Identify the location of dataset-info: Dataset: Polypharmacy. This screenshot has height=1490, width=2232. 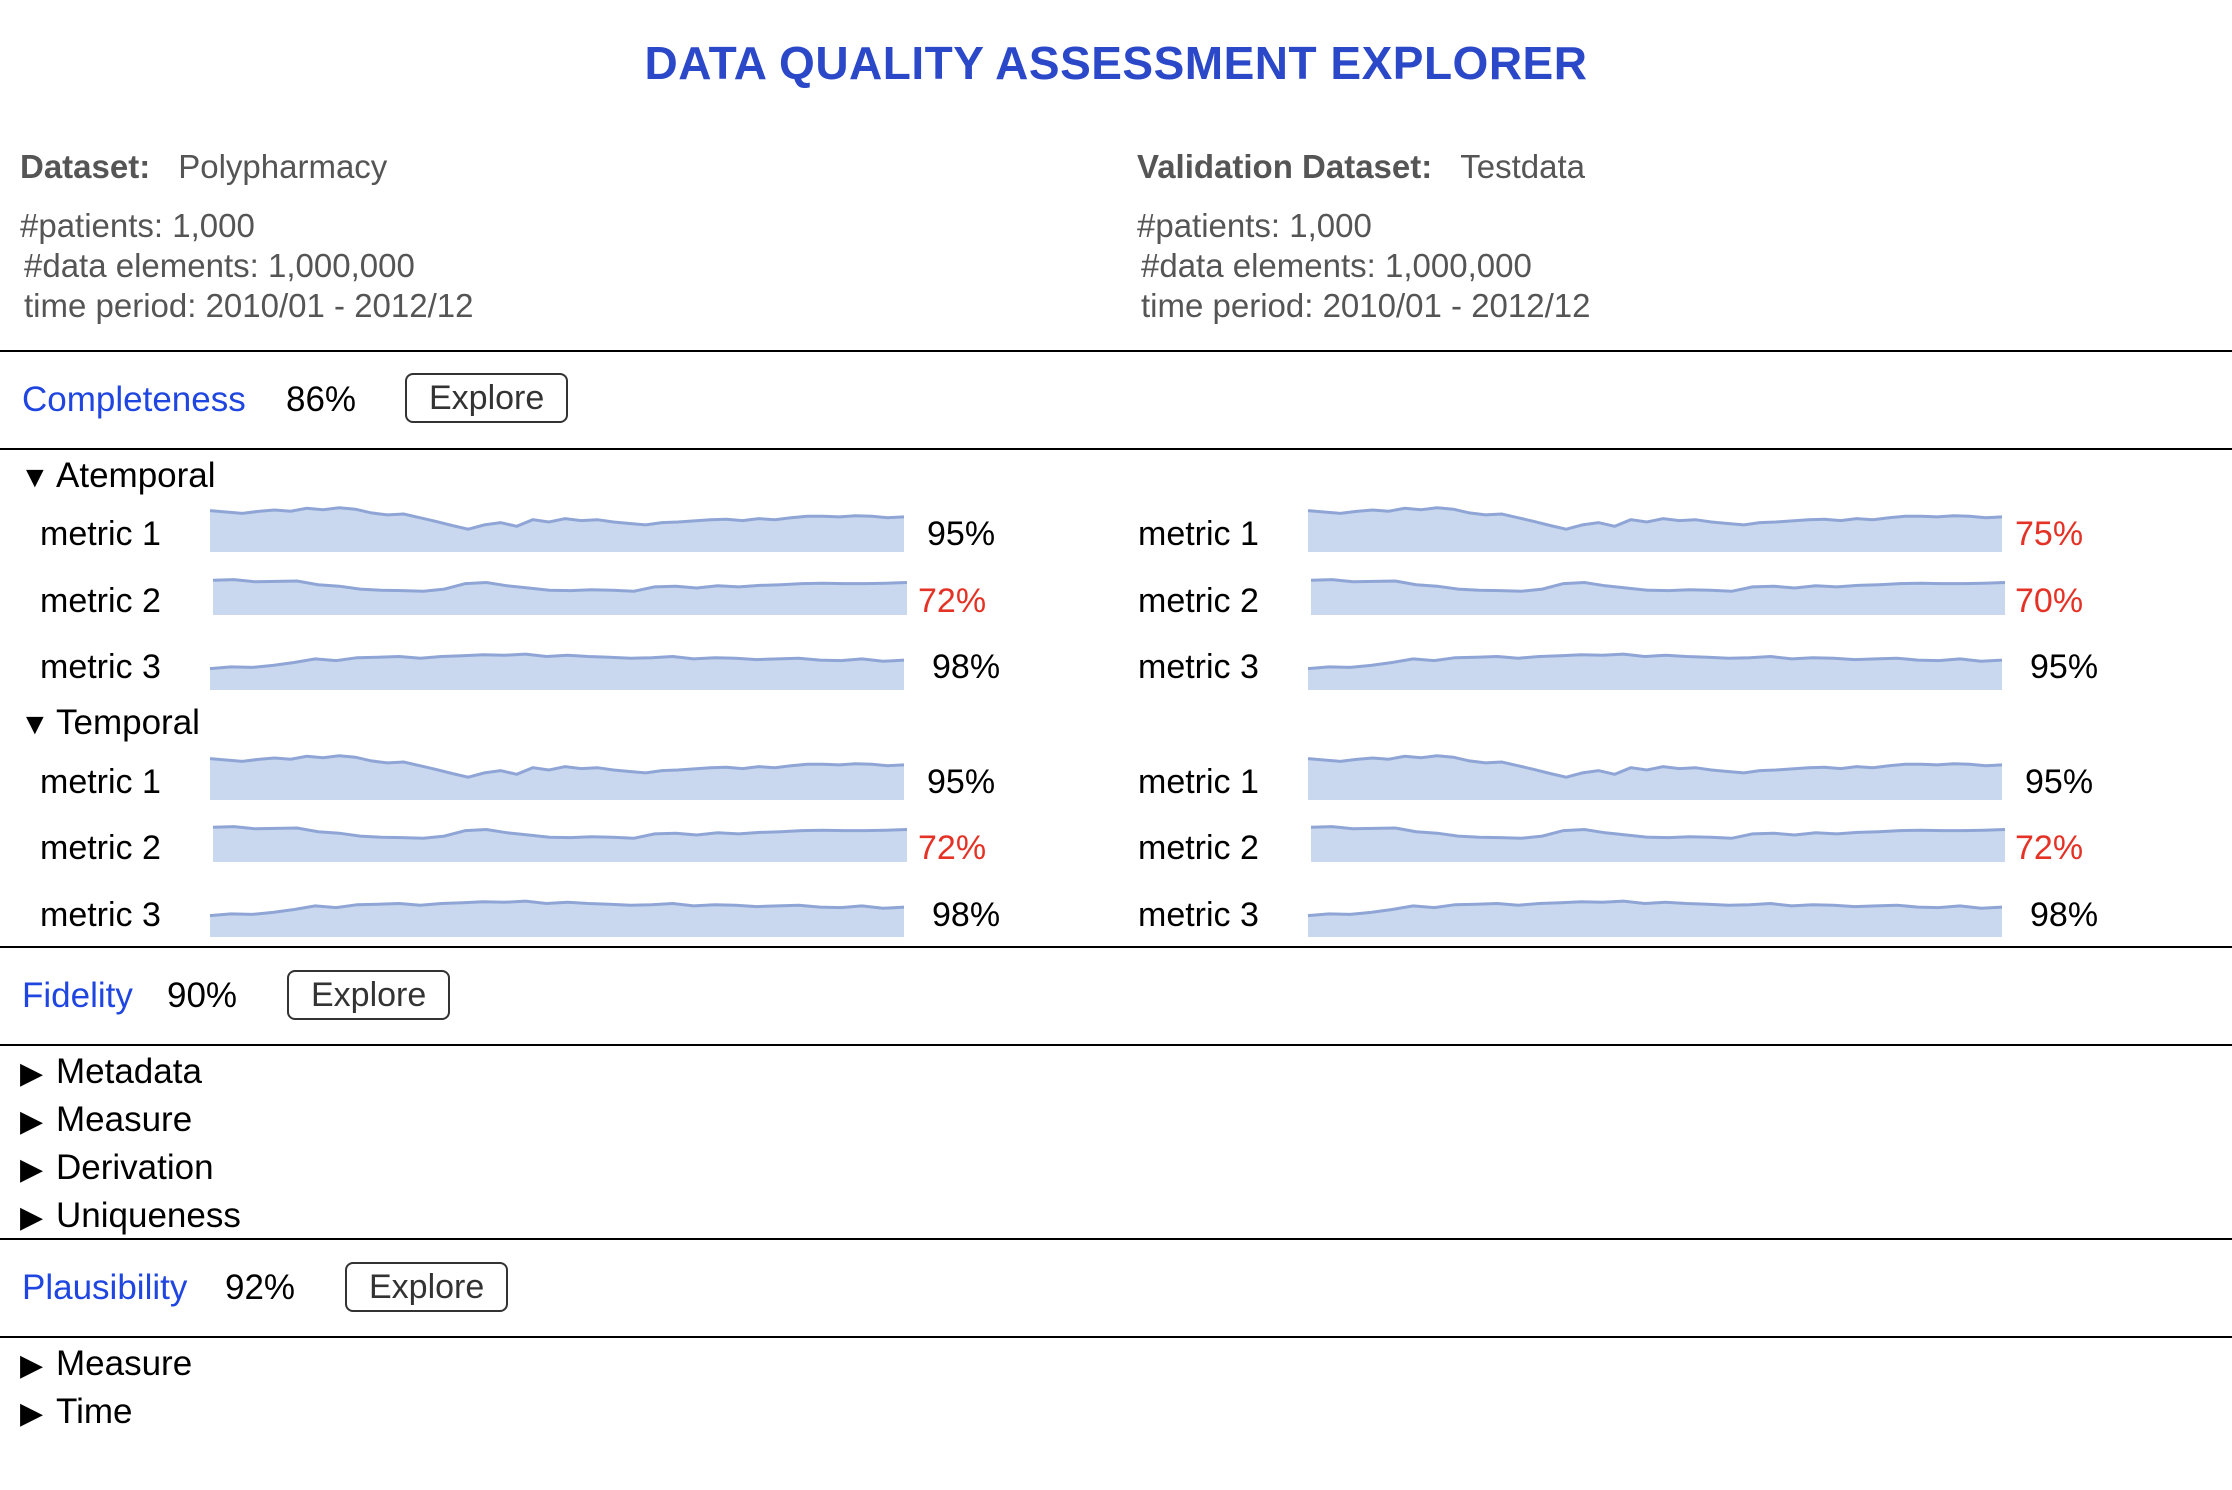
(203, 167).